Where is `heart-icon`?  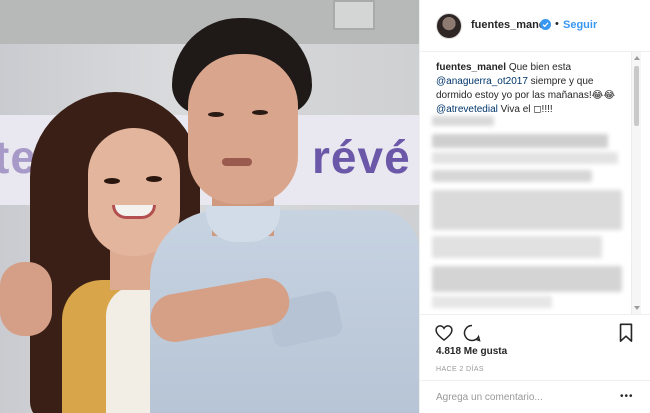 heart-icon is located at coordinates (444, 333).